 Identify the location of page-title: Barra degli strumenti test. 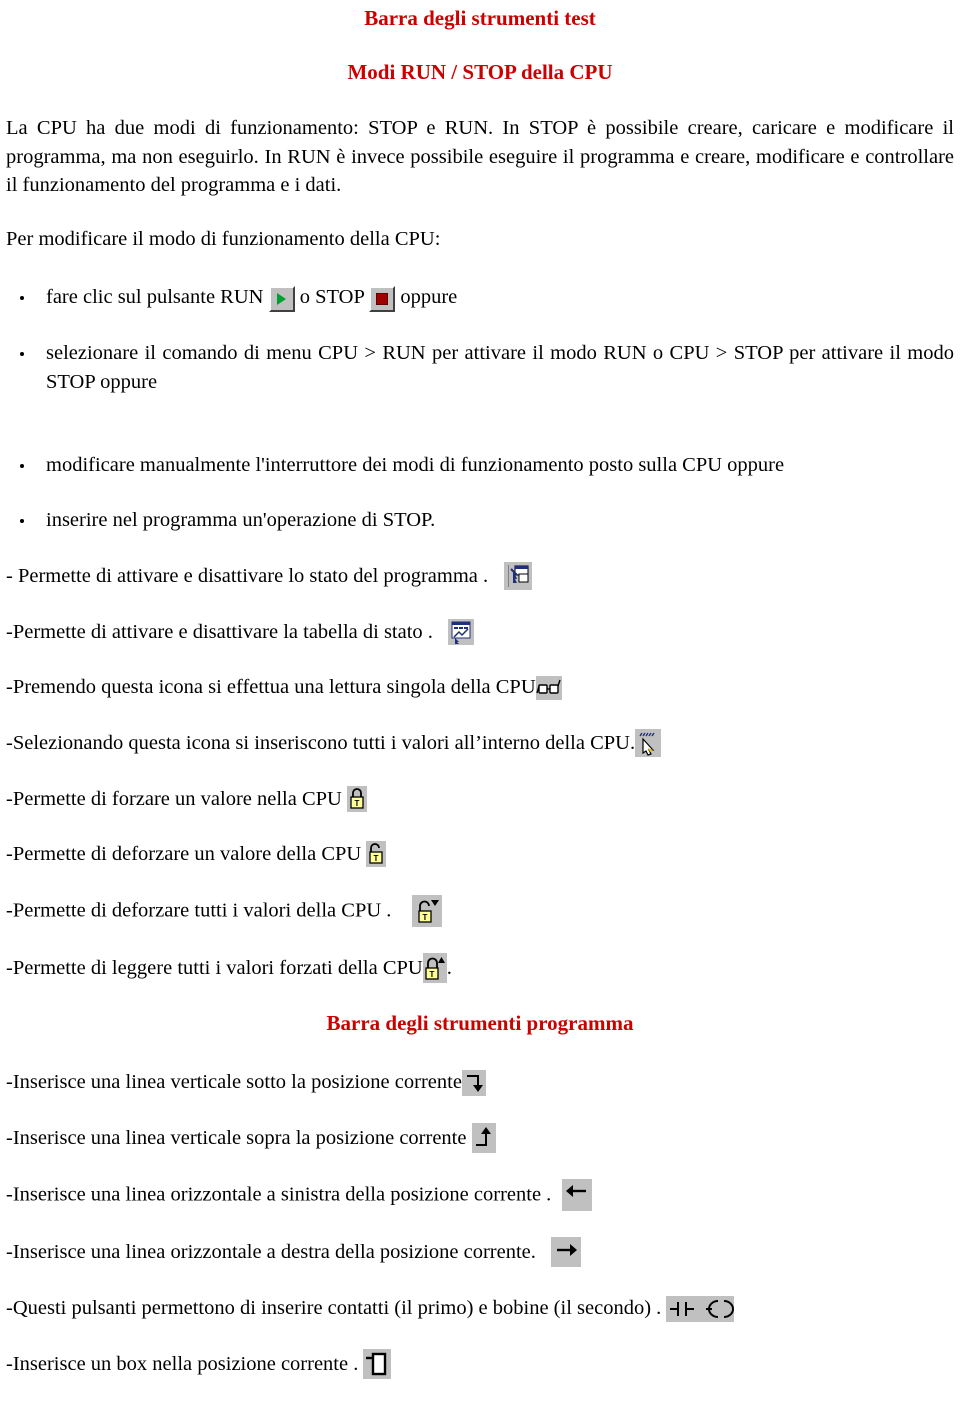
(480, 18).